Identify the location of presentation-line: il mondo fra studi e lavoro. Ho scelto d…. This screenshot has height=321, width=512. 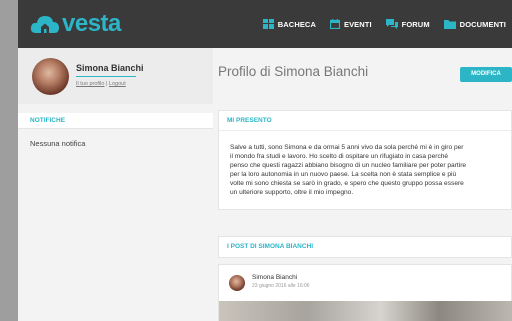
(339, 156).